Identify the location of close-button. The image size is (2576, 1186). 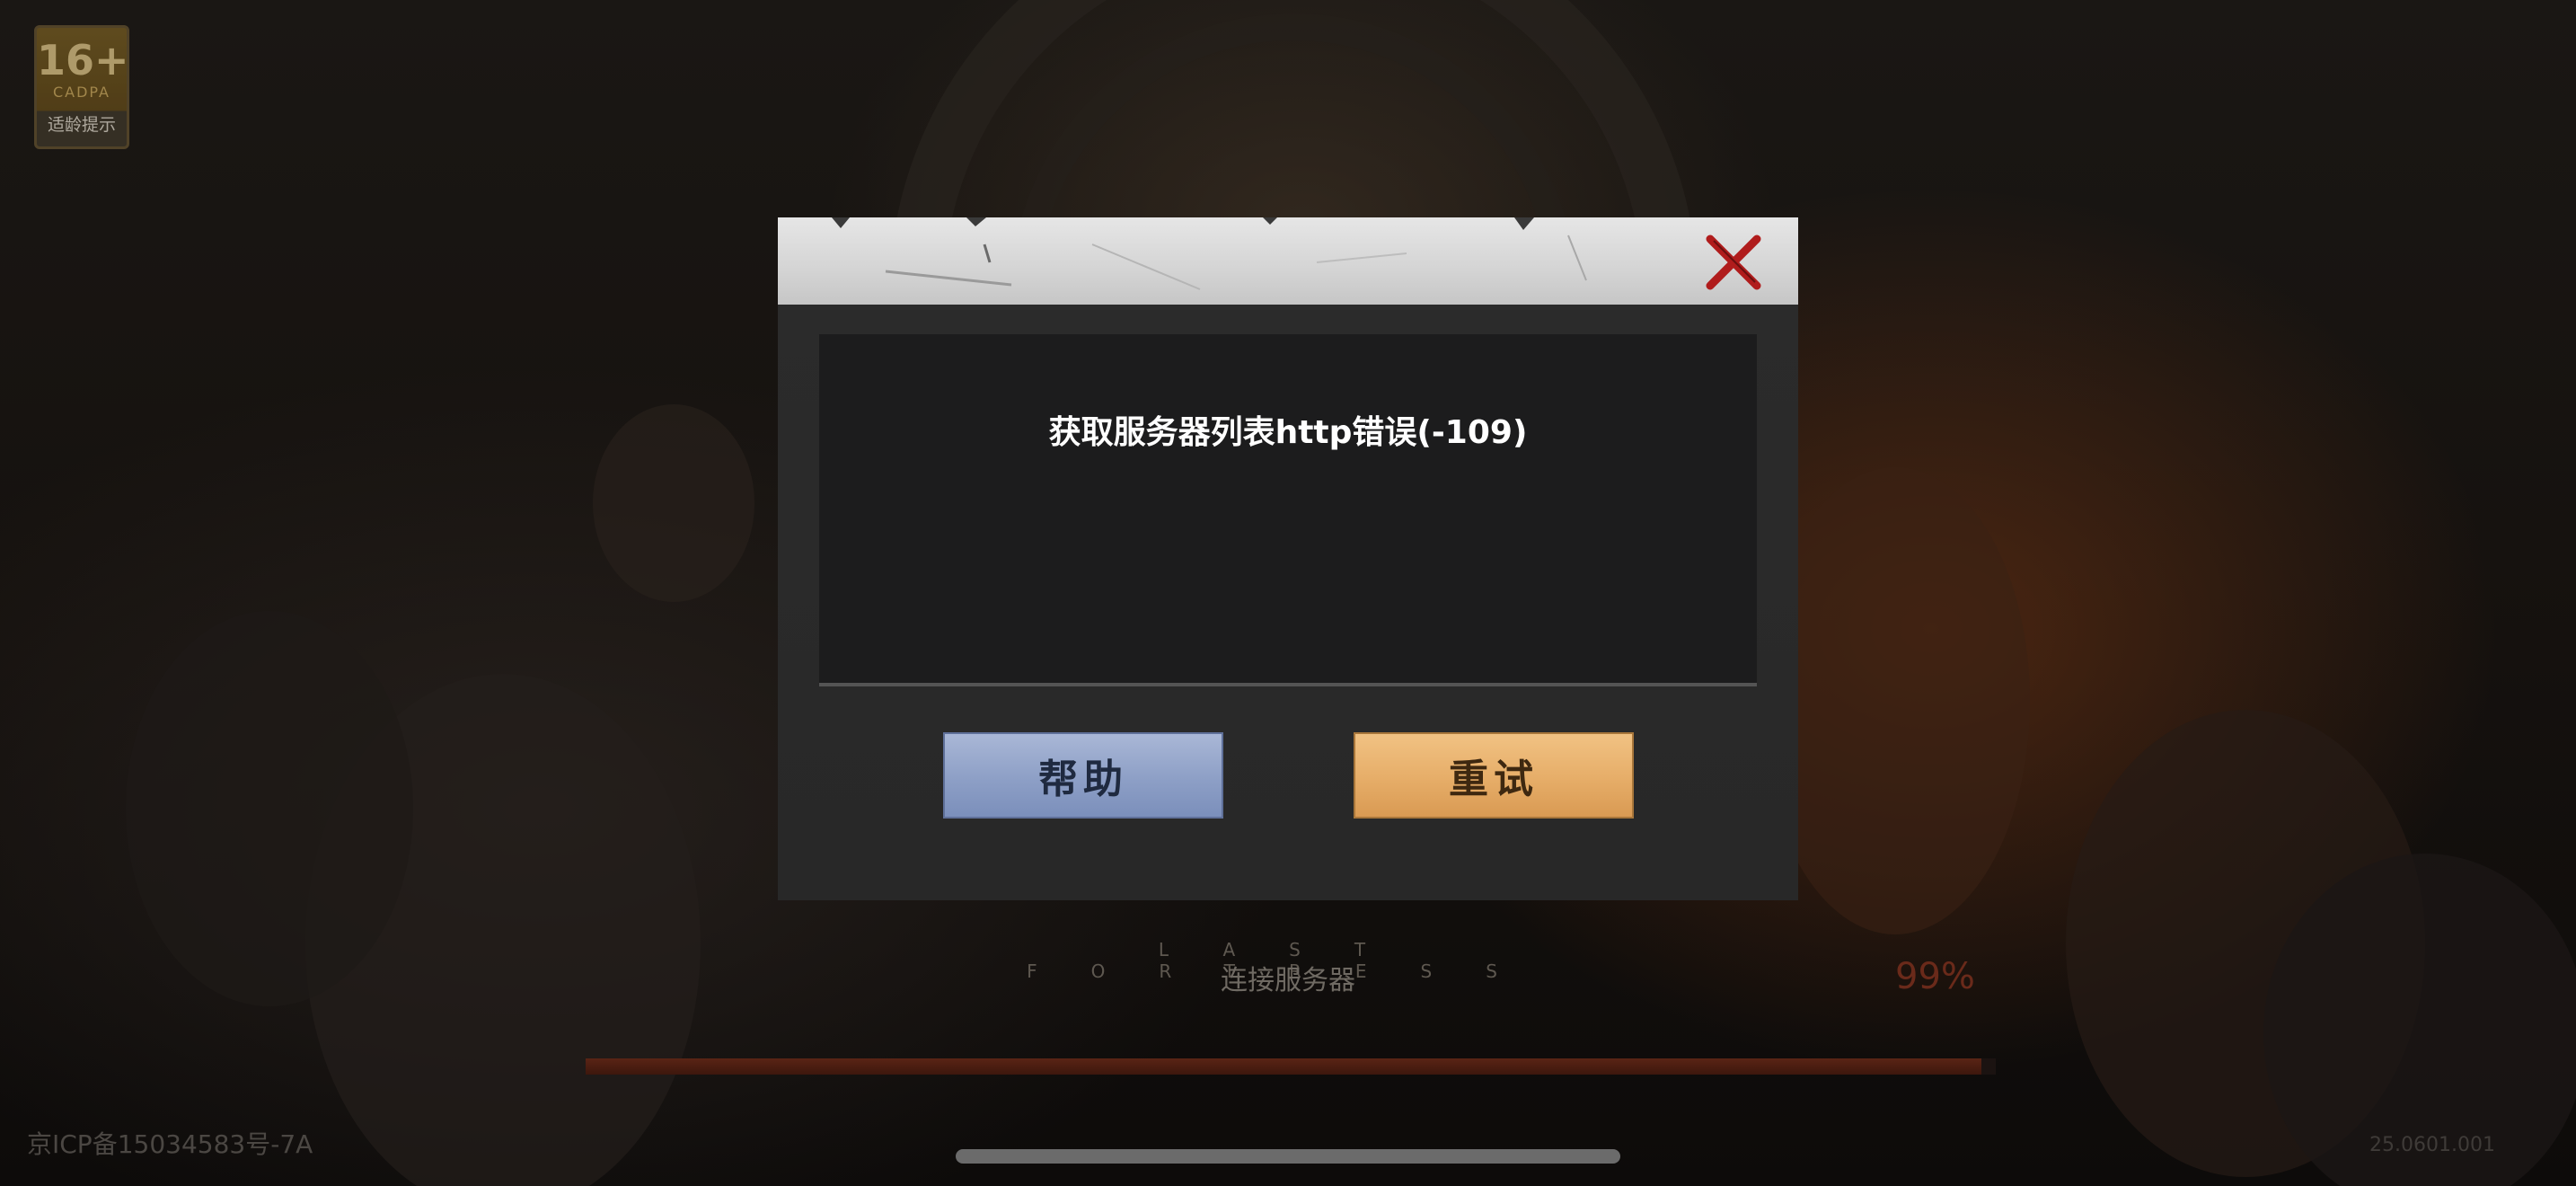
(1733, 262).